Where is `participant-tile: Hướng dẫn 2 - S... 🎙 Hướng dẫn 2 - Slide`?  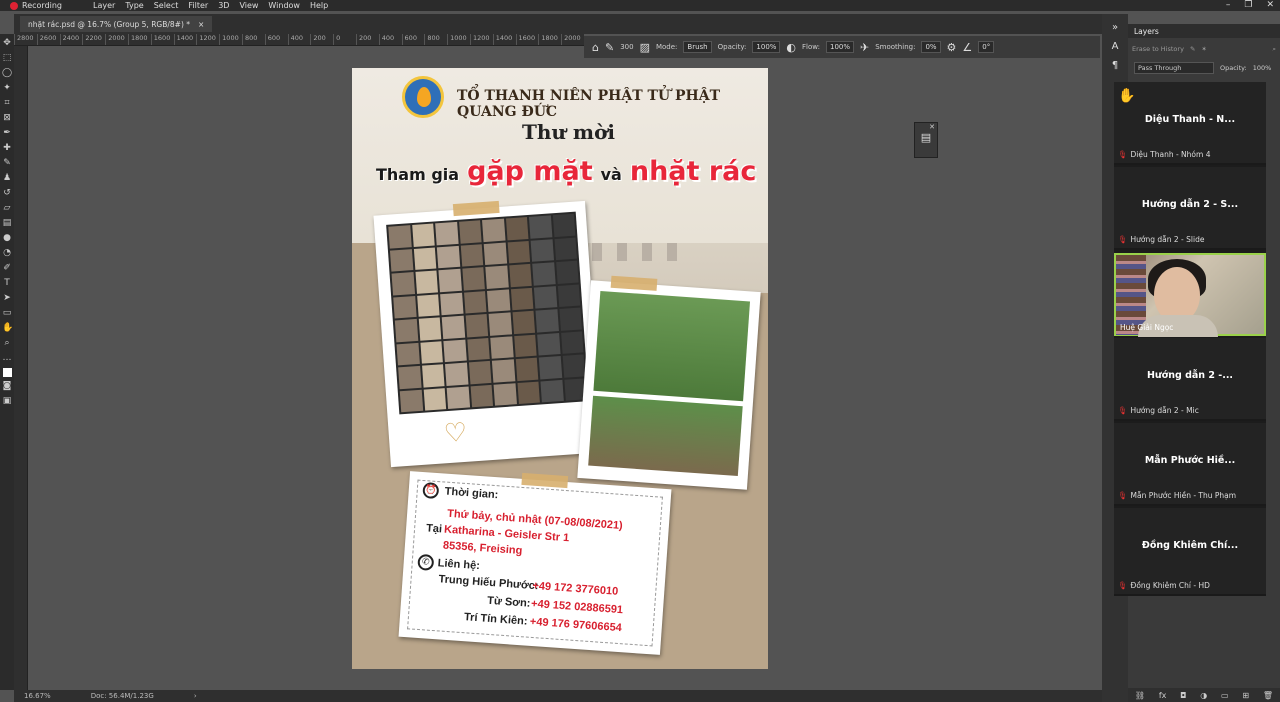 participant-tile: Hướng dẫn 2 - S... 🎙 Hướng dẫn 2 - Slide is located at coordinates (1190, 208).